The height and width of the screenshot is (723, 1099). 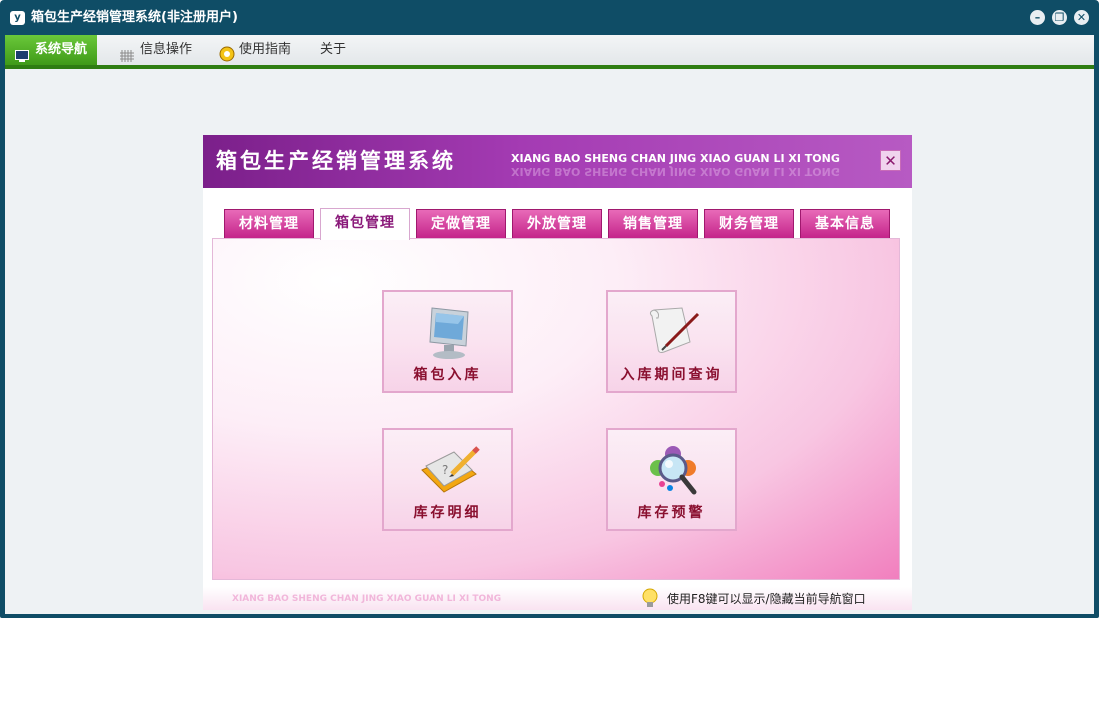 What do you see at coordinates (549, 17) in the screenshot?
I see `title-bar: y 箱包生产经销管理系统(非注册用户) – ❐ ✕` at bounding box center [549, 17].